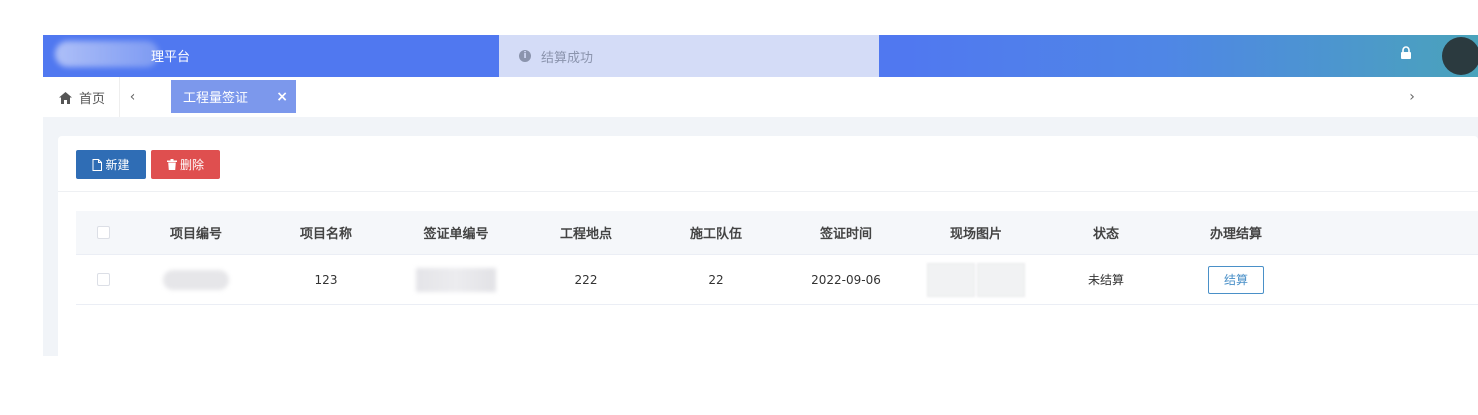  I want to click on column-header: 项目名称, so click(325, 234).